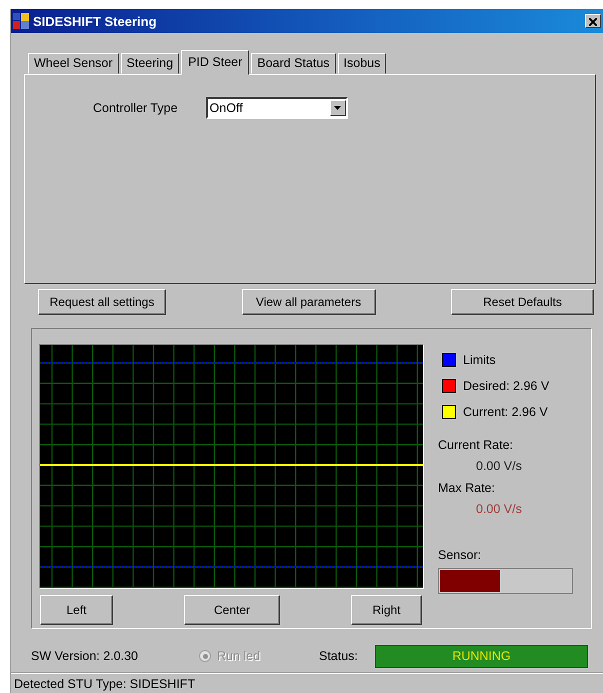 The image size is (603, 693). Describe the element at coordinates (307, 683) in the screenshot. I see `status-bar: Detected STU Type: SIDESHIFT` at that location.